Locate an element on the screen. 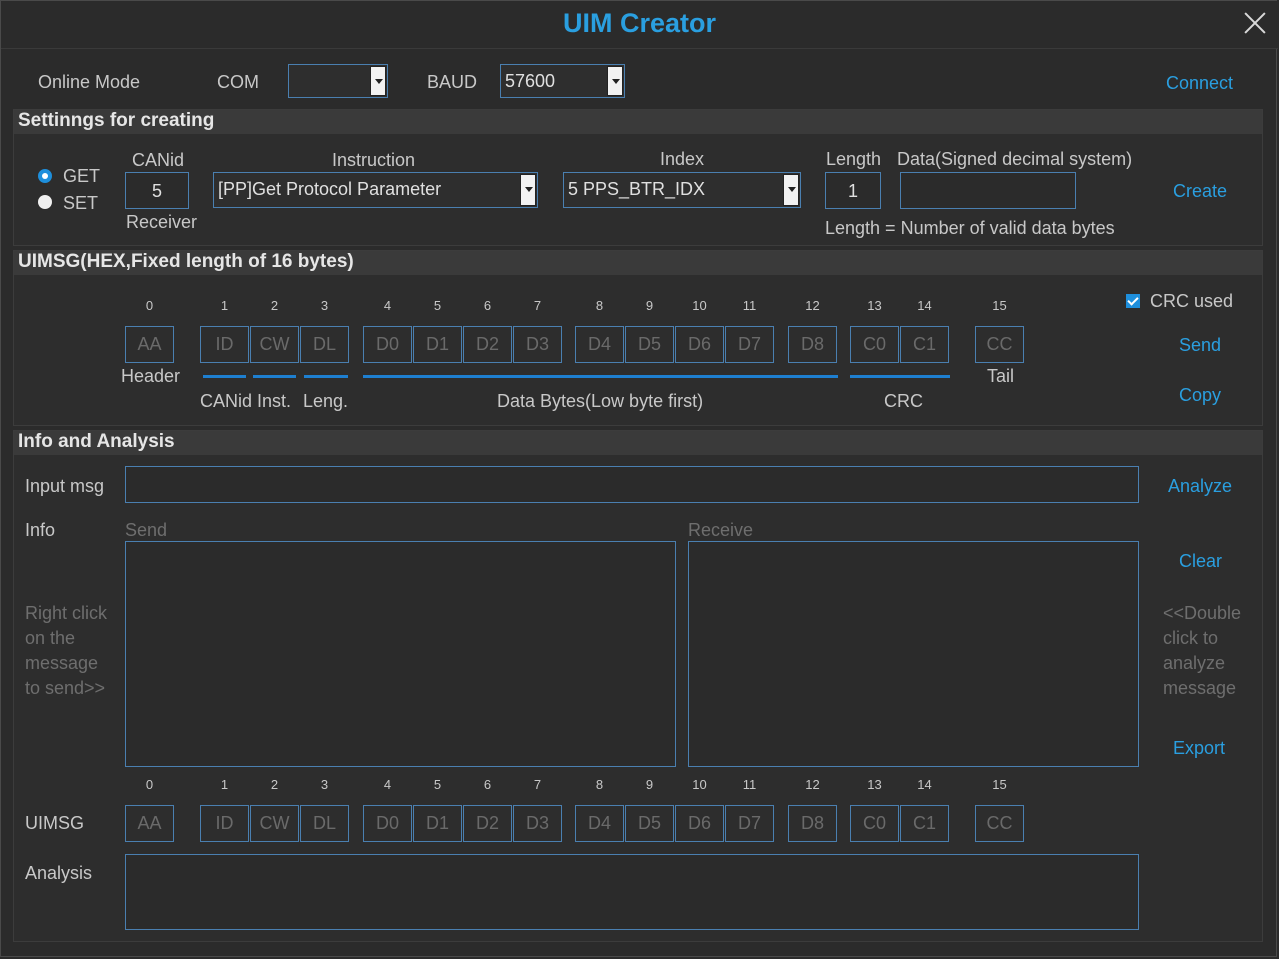 This screenshot has width=1279, height=959. uimsg-byte-cell: ID is located at coordinates (224, 344).